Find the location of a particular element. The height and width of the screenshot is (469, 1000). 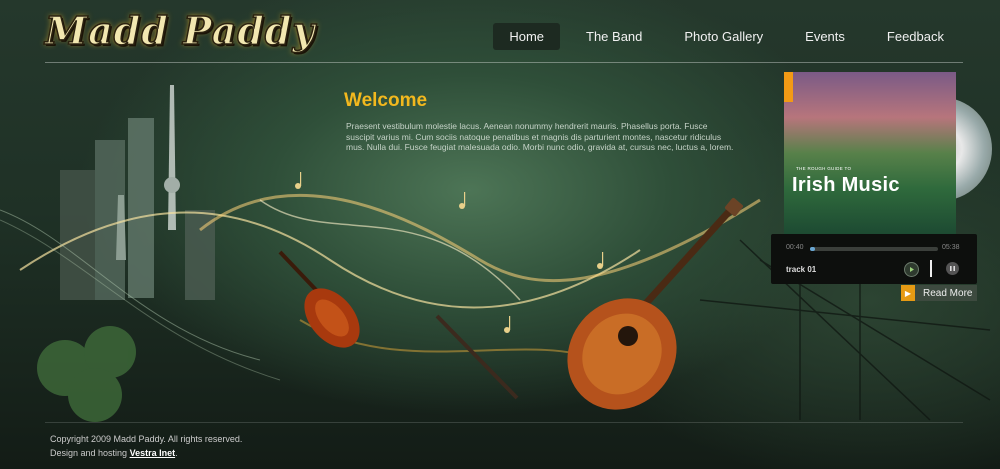

volume-indicator is located at coordinates (931, 268).